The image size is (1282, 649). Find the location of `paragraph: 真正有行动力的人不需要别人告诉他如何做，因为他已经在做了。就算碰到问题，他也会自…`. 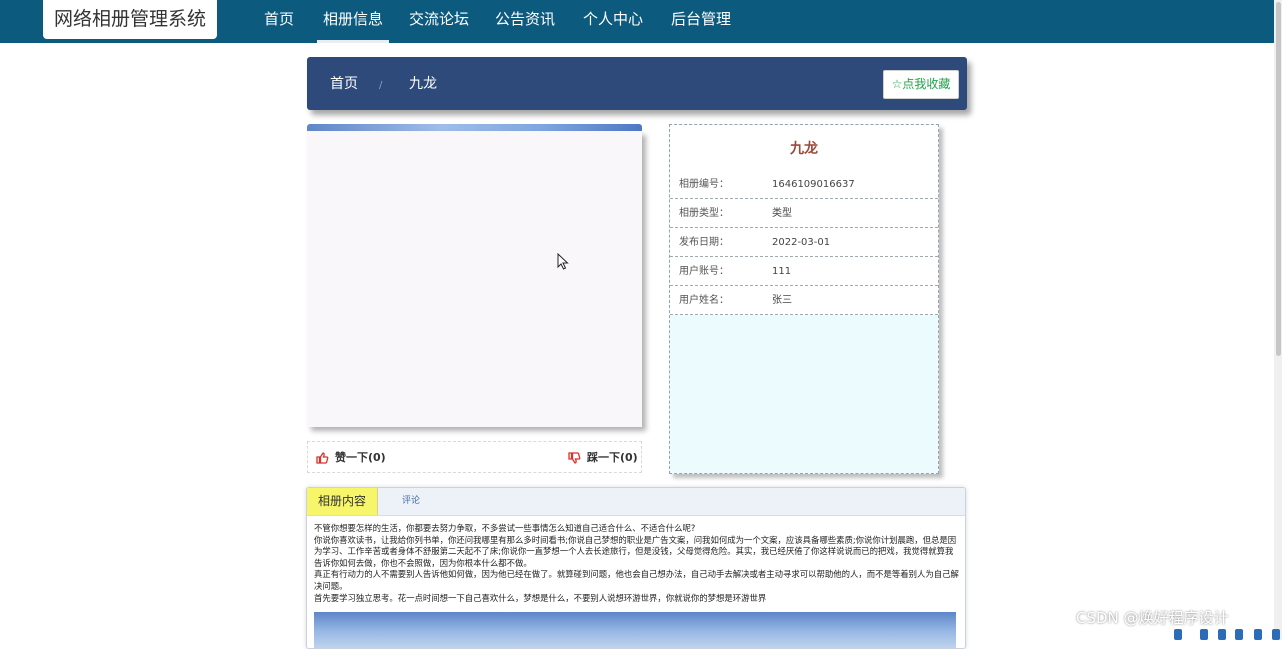

paragraph: 真正有行动力的人不需要别人告诉他如何做，因为他已经在做了。就算碰到问题，他也会自… is located at coordinates (636, 580).